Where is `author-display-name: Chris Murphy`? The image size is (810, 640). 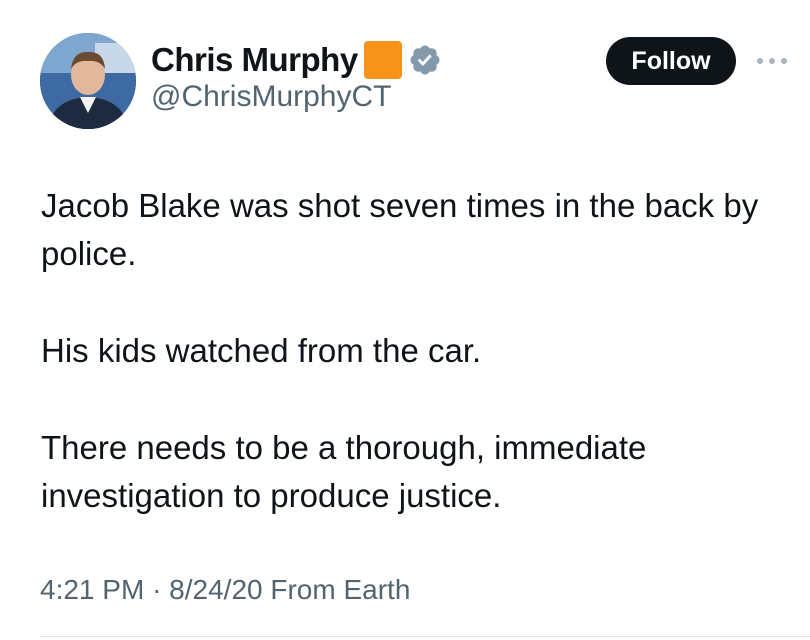 author-display-name: Chris Murphy is located at coordinates (254, 60).